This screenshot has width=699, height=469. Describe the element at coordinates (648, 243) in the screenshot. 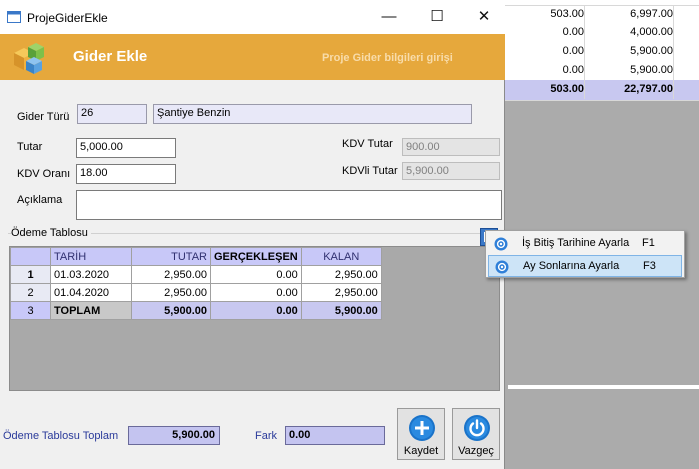

I see `menu-item-shortcut: F1` at that location.